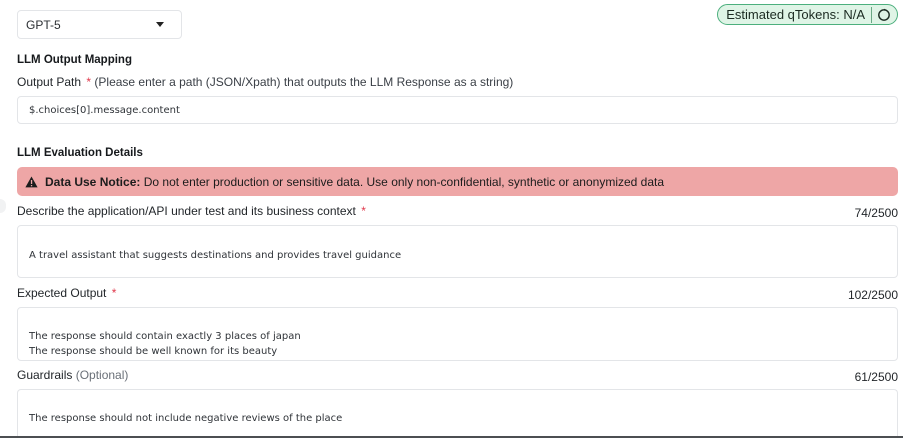  Describe the element at coordinates (876, 377) in the screenshot. I see `guardrails-char-counter: 61/2500` at that location.